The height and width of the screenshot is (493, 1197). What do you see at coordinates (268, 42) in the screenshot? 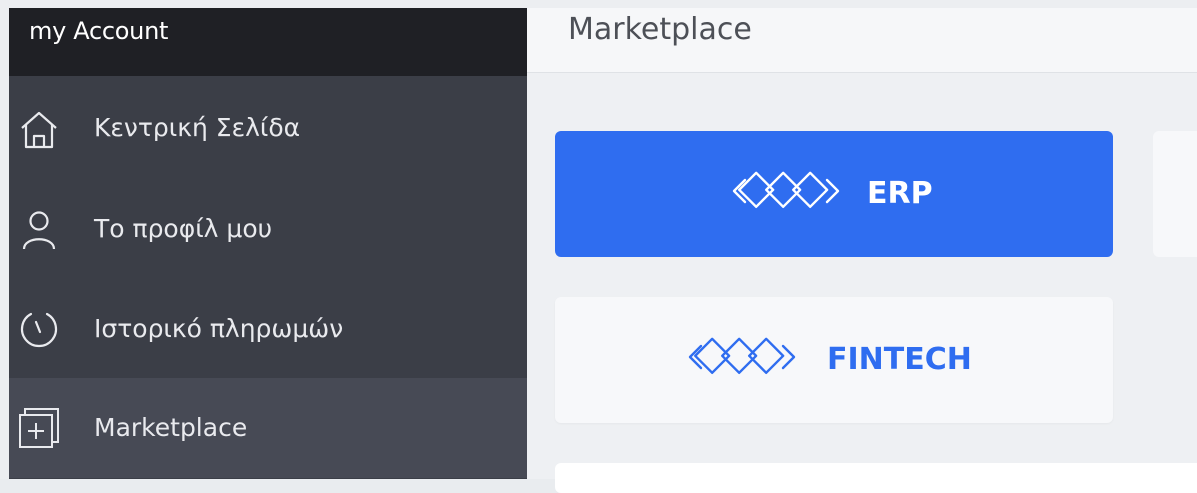
I see `account-header: my Account` at bounding box center [268, 42].